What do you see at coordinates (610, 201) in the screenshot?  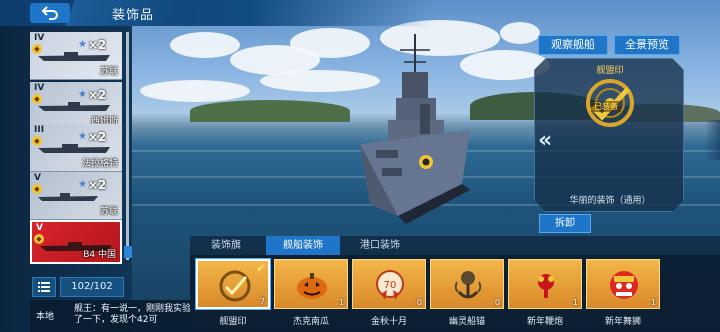 I see `decoration-description: 华丽的装饰（通用）` at bounding box center [610, 201].